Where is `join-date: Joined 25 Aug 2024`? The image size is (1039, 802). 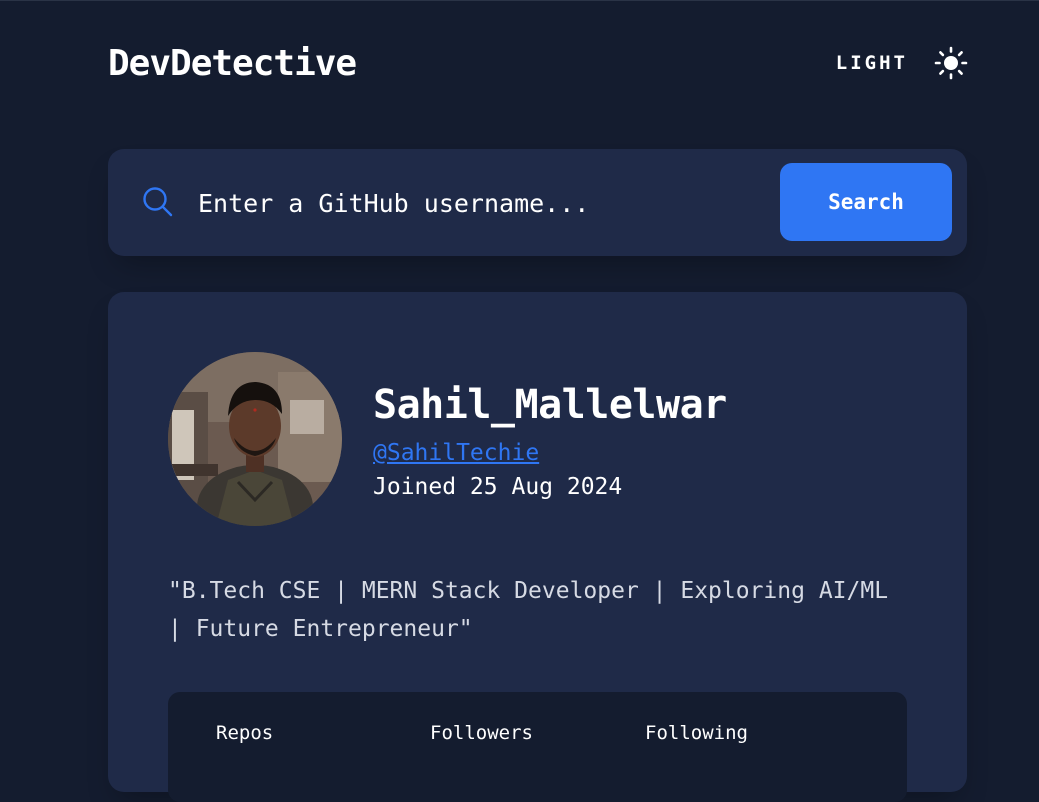
join-date: Joined 25 Aug 2024 is located at coordinates (498, 487).